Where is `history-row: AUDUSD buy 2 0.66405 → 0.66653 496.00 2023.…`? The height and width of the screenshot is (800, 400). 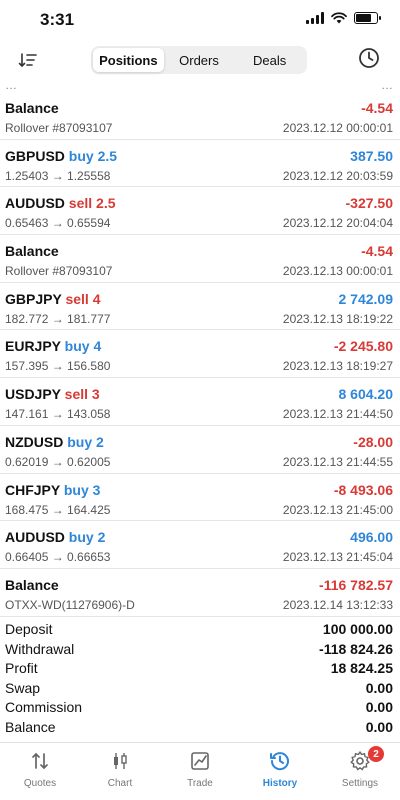 history-row: AUDUSD buy 2 0.66405 → 0.66653 496.00 2023.… is located at coordinates (200, 545).